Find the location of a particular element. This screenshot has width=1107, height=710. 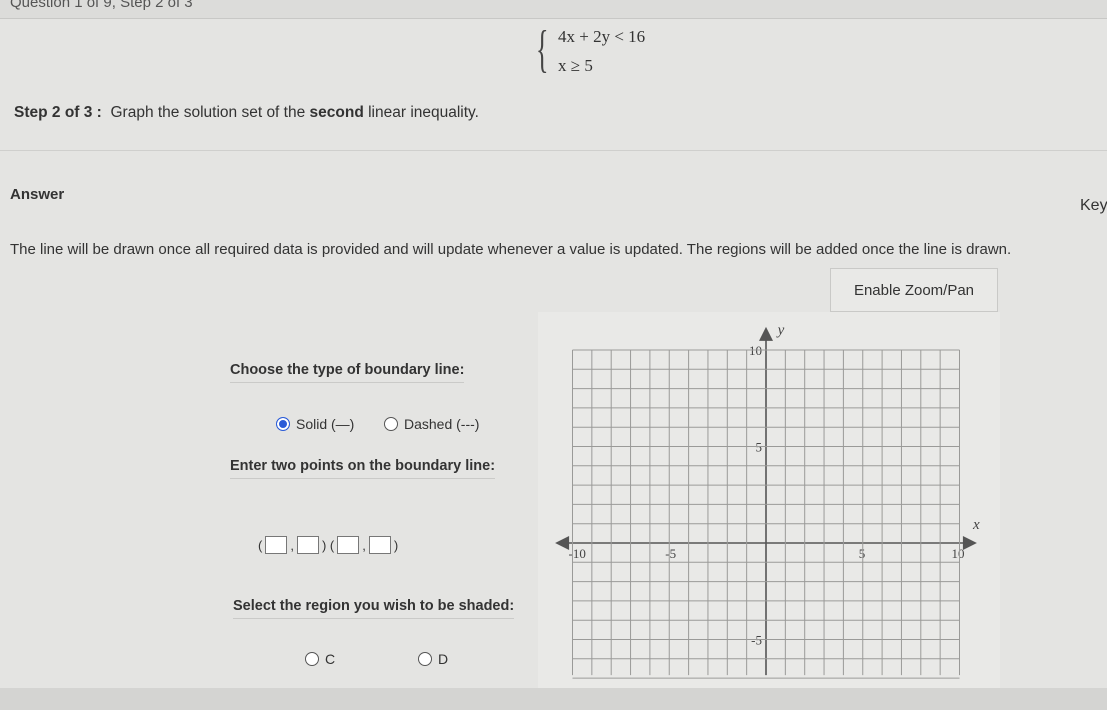

x-tick-label: 10 is located at coordinates (958, 553).